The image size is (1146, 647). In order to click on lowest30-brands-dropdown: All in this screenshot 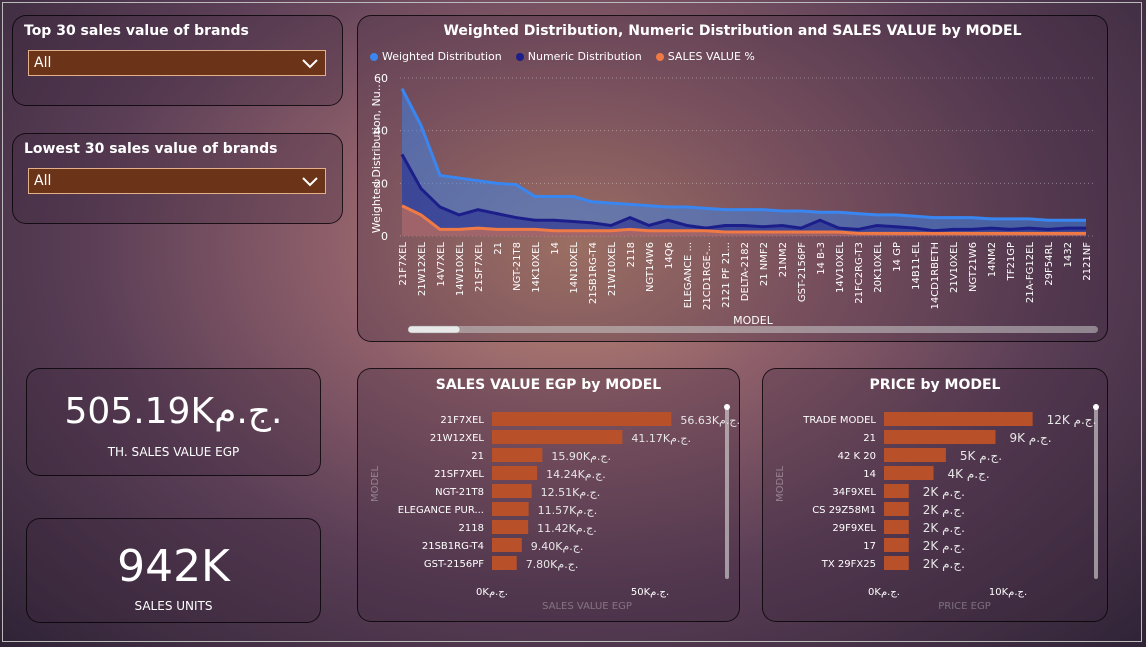, I will do `click(177, 181)`.